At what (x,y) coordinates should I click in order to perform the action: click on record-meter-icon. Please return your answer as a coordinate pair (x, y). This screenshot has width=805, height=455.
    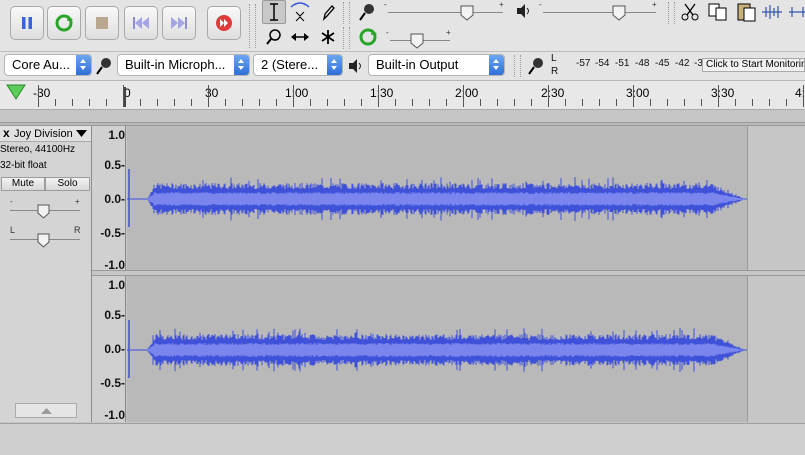
    Looking at the image, I should click on (537, 66).